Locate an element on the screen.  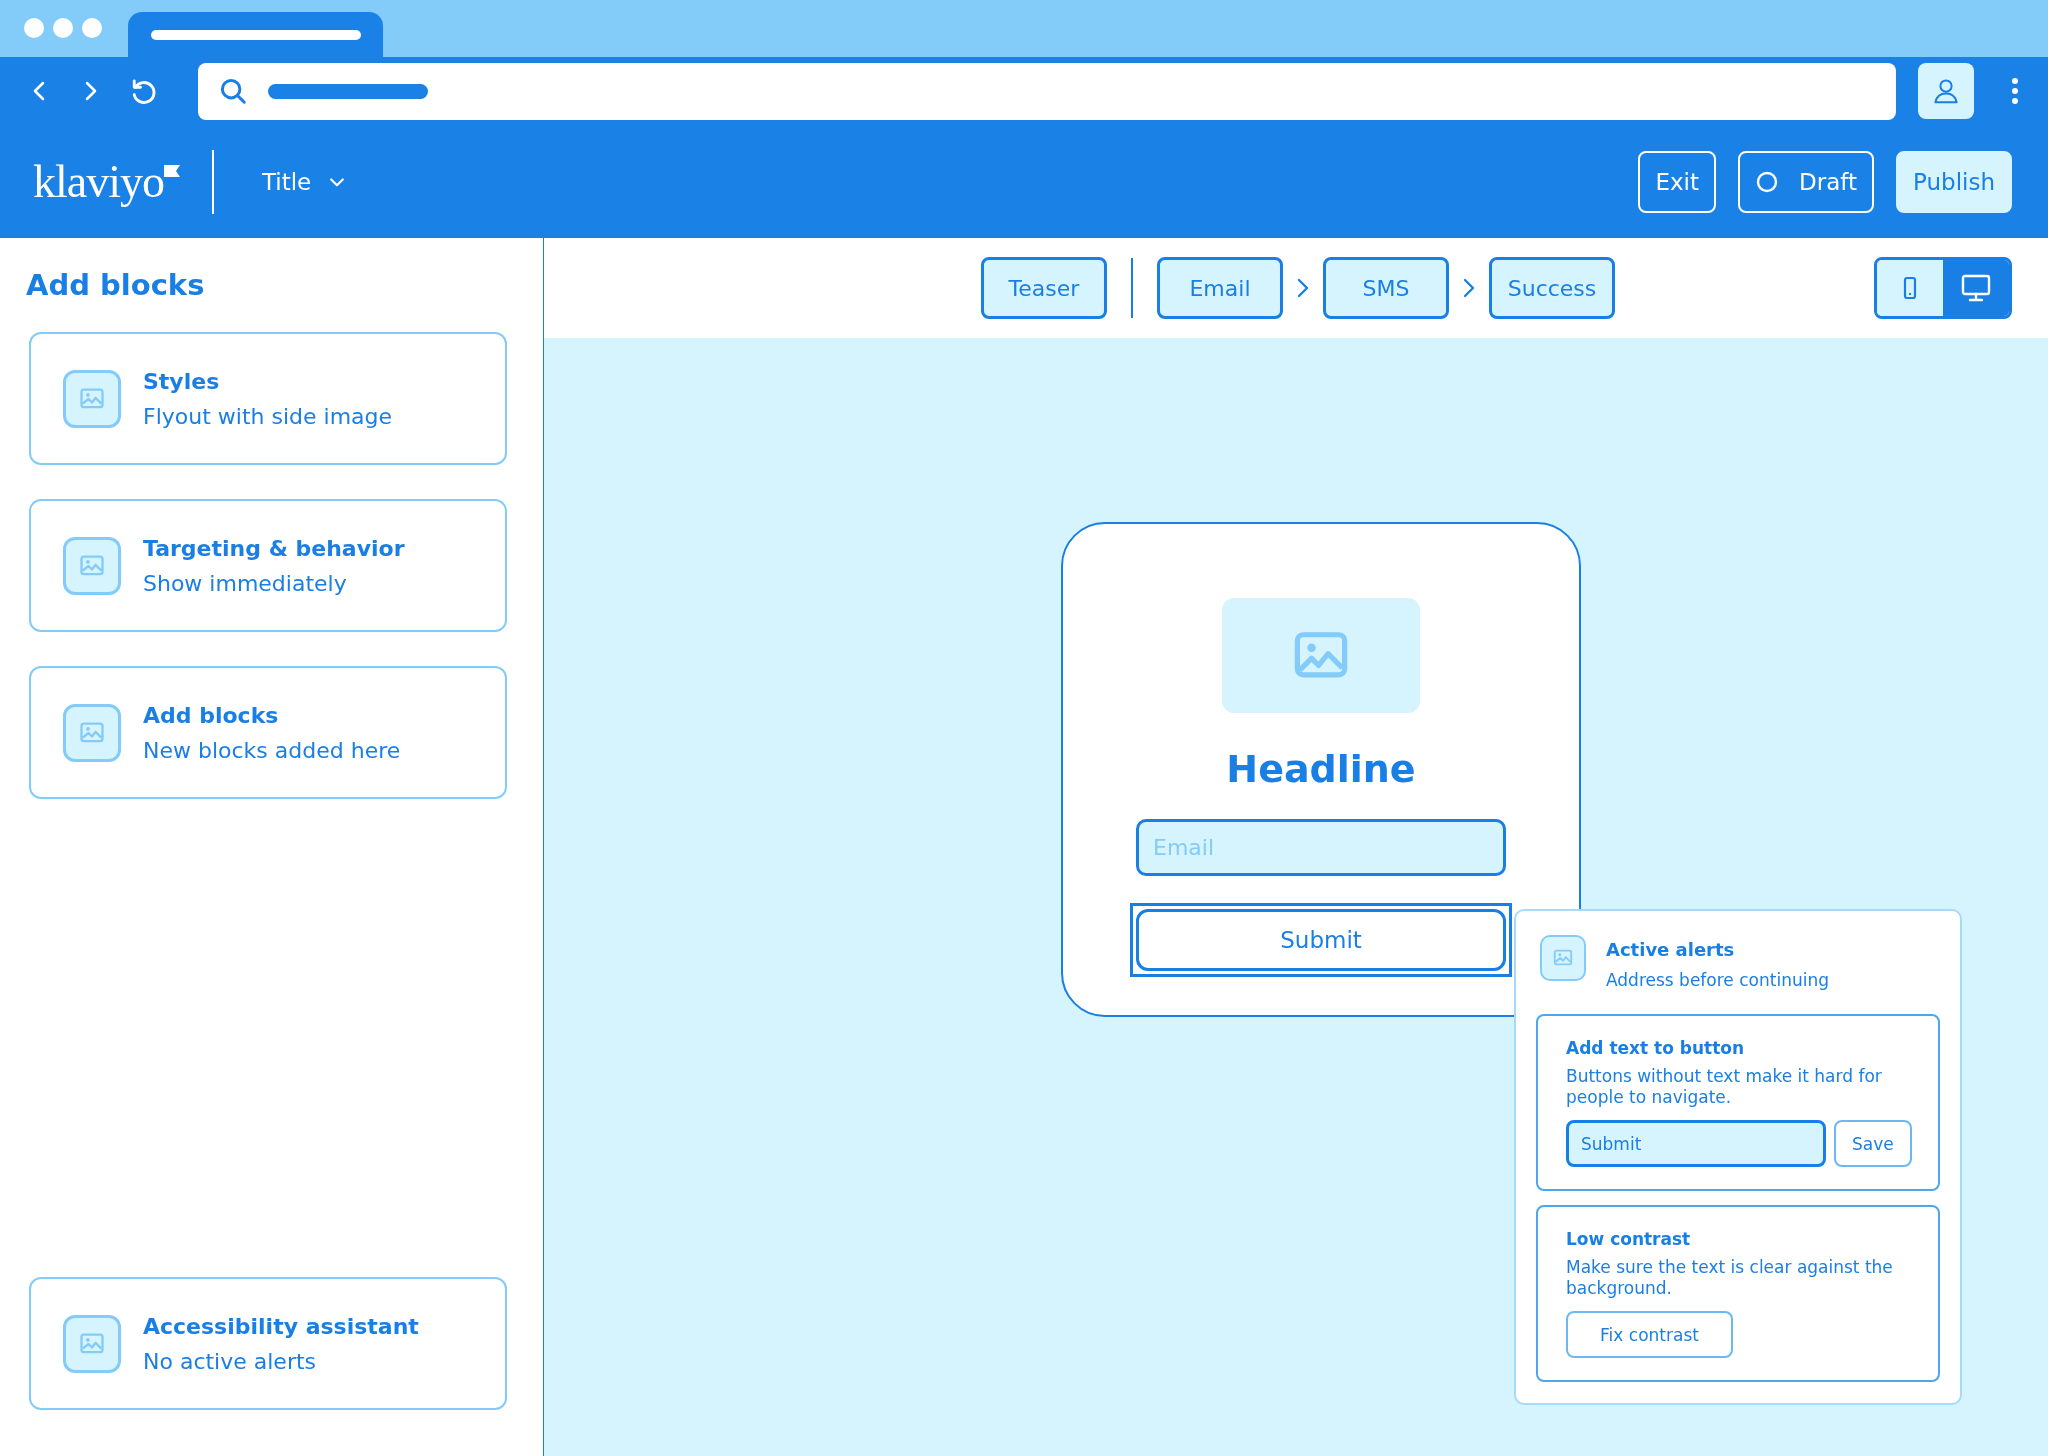
monitor-icon is located at coordinates (1976, 288).